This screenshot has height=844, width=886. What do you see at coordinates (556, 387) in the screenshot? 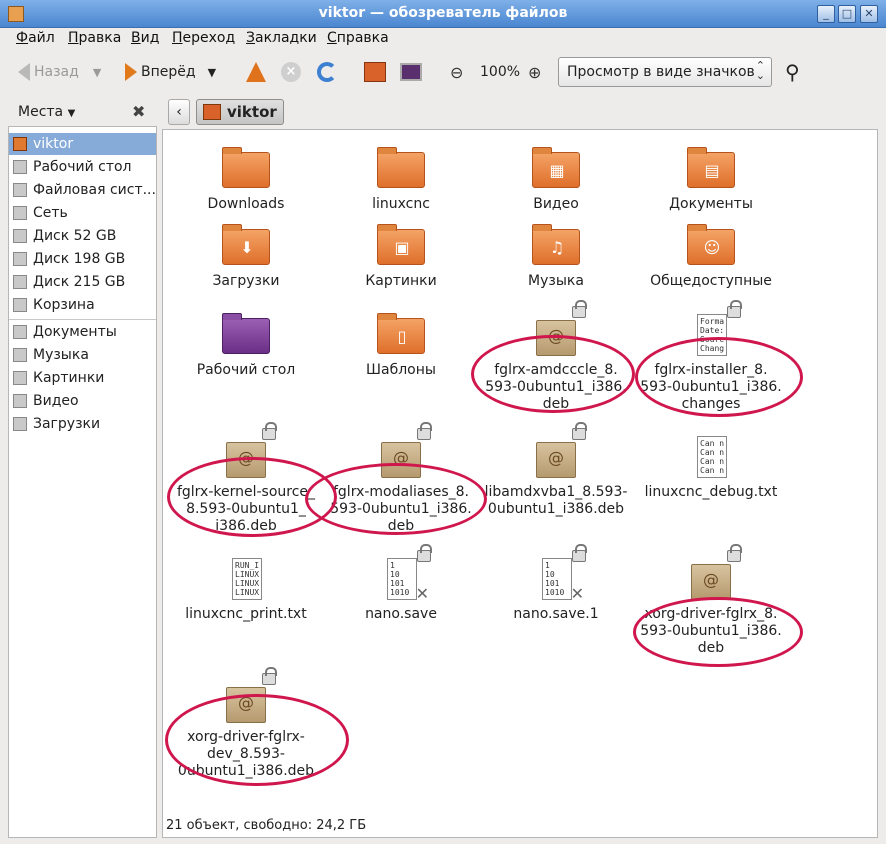
I see `file-name: fglrx-amdcccle_8. 593-0ubuntu1_i386. deb` at bounding box center [556, 387].